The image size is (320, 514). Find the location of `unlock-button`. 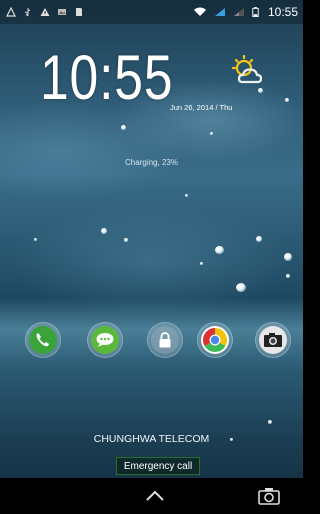

unlock-button is located at coordinates (165, 340).